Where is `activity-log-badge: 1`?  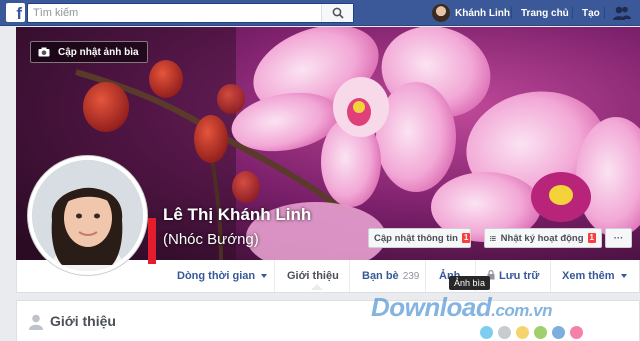 activity-log-badge: 1 is located at coordinates (591, 238).